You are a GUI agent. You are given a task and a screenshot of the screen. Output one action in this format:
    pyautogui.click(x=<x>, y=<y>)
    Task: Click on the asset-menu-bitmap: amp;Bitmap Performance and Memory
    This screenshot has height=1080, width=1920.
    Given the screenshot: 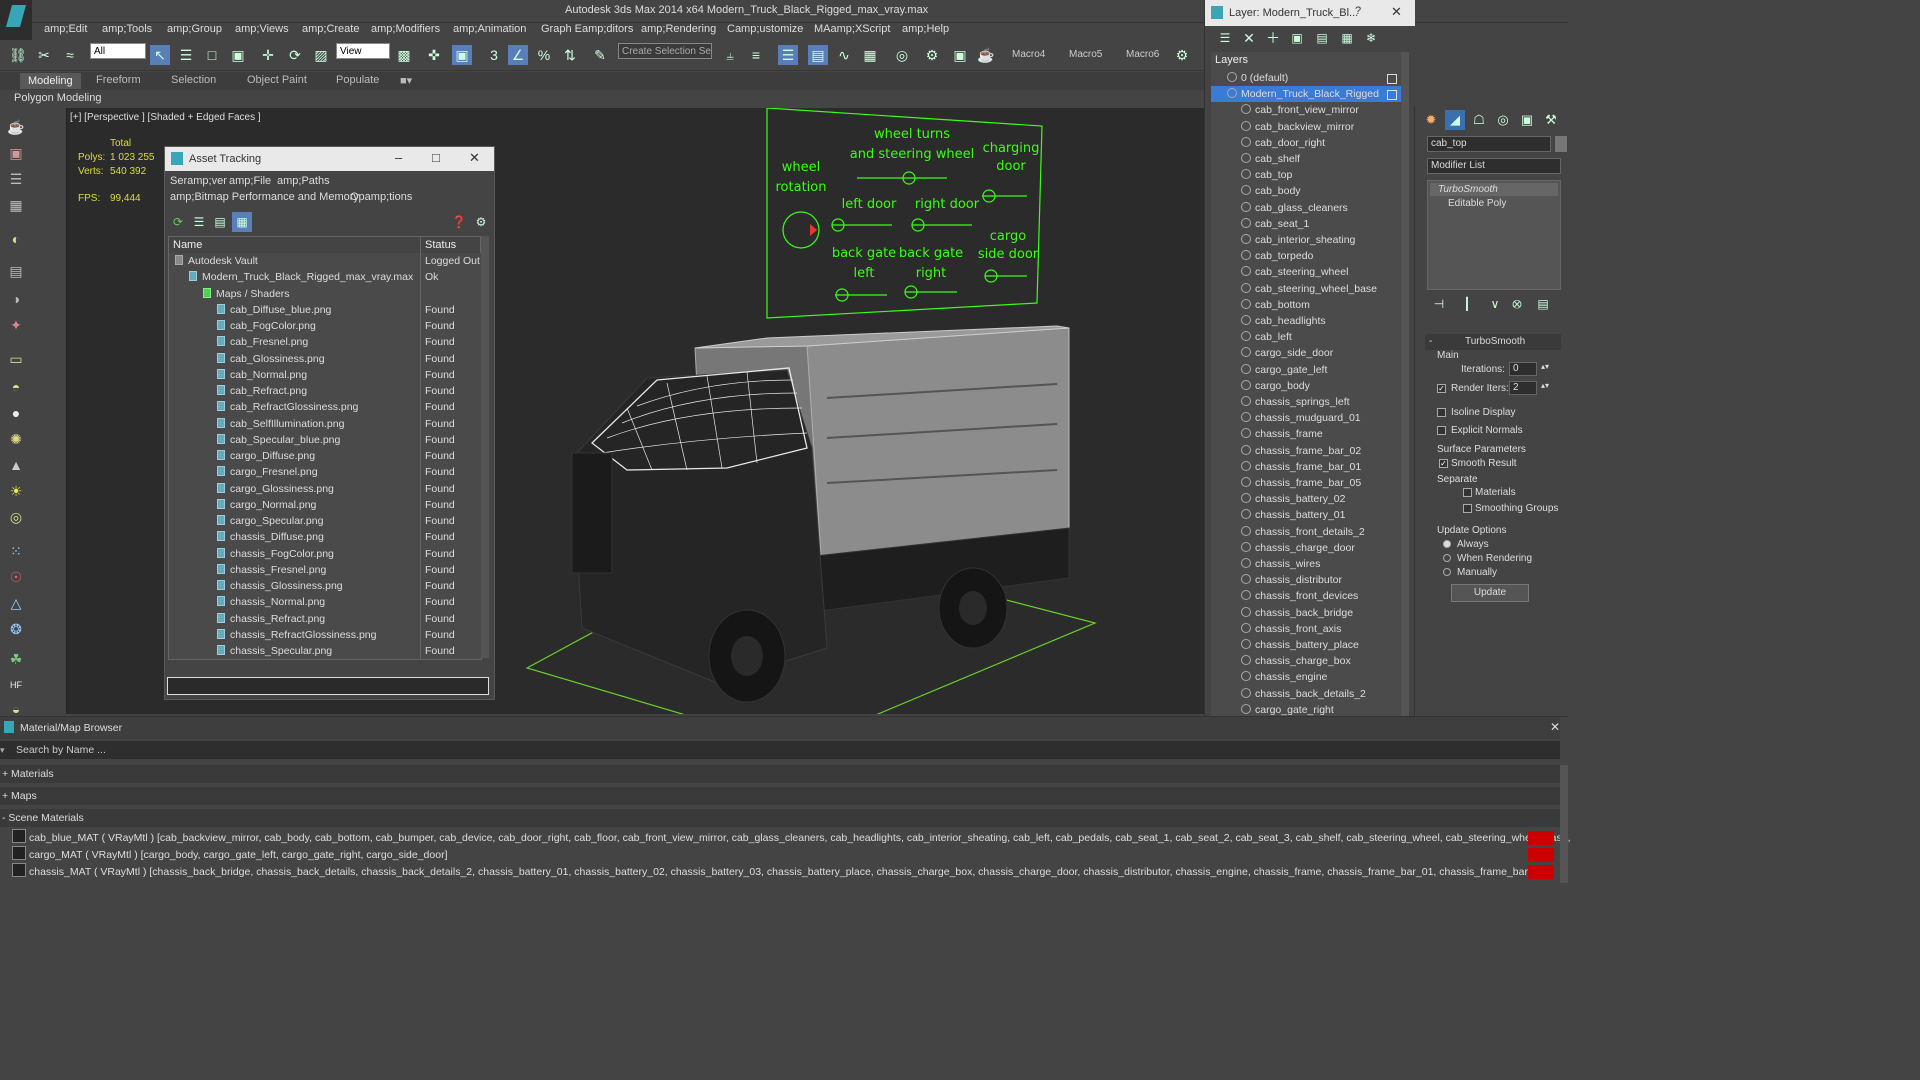 What is the action you would take?
    pyautogui.click(x=264, y=197)
    